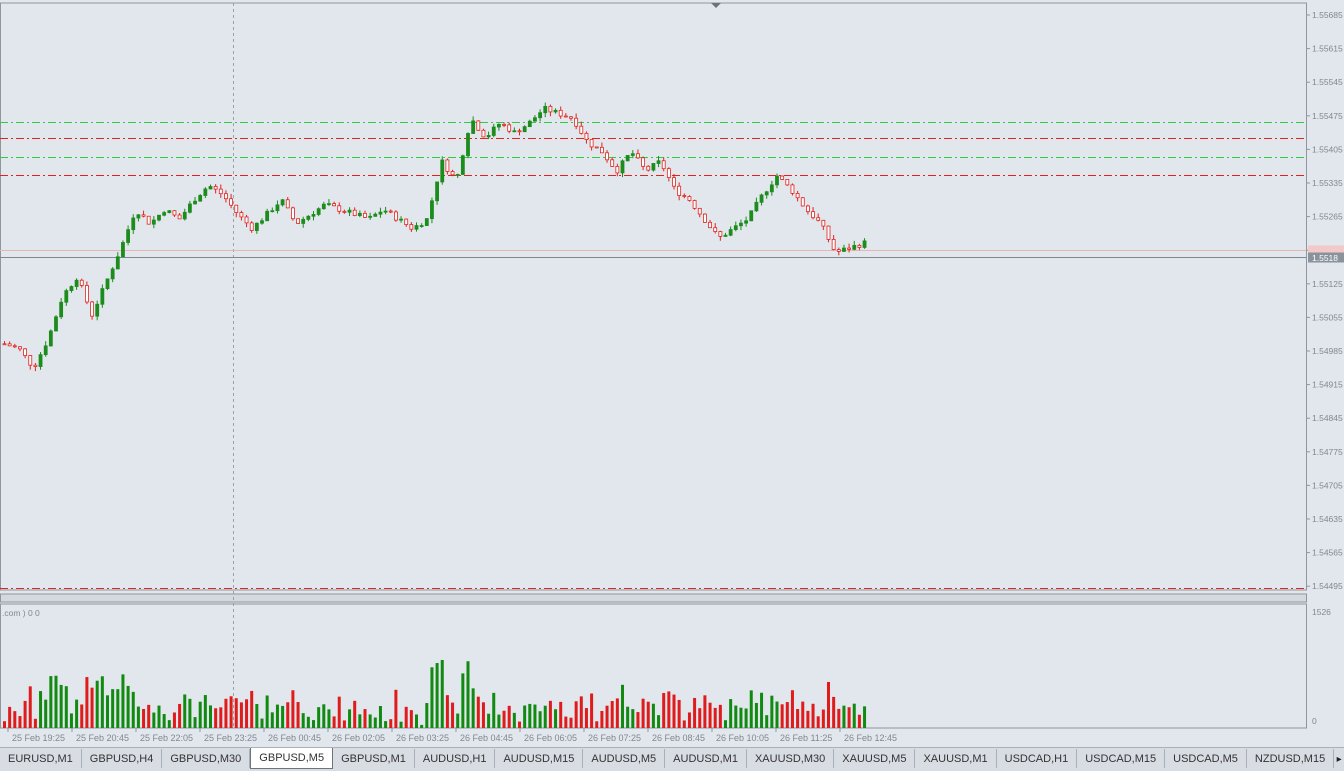  Describe the element at coordinates (653, 598) in the screenshot. I see `panel-splitter` at that location.